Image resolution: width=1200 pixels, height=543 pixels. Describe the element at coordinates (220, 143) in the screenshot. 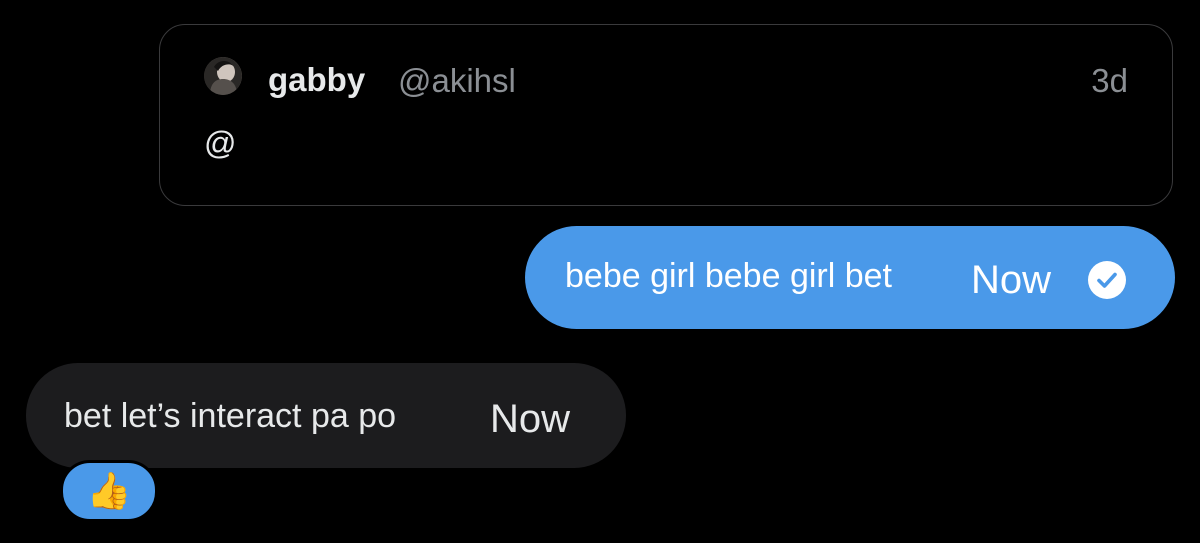

I see `quoted-post-text: @` at that location.